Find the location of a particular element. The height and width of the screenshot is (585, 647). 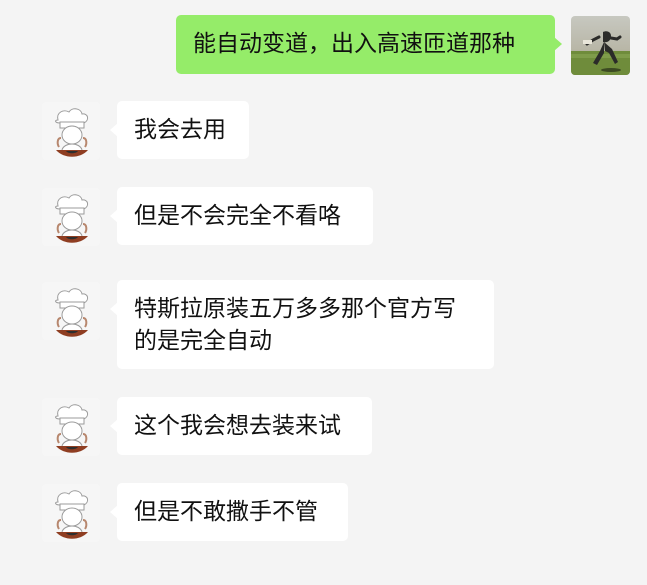

message-bubble-incoming: 但是不敢撒手不管 is located at coordinates (229, 512).